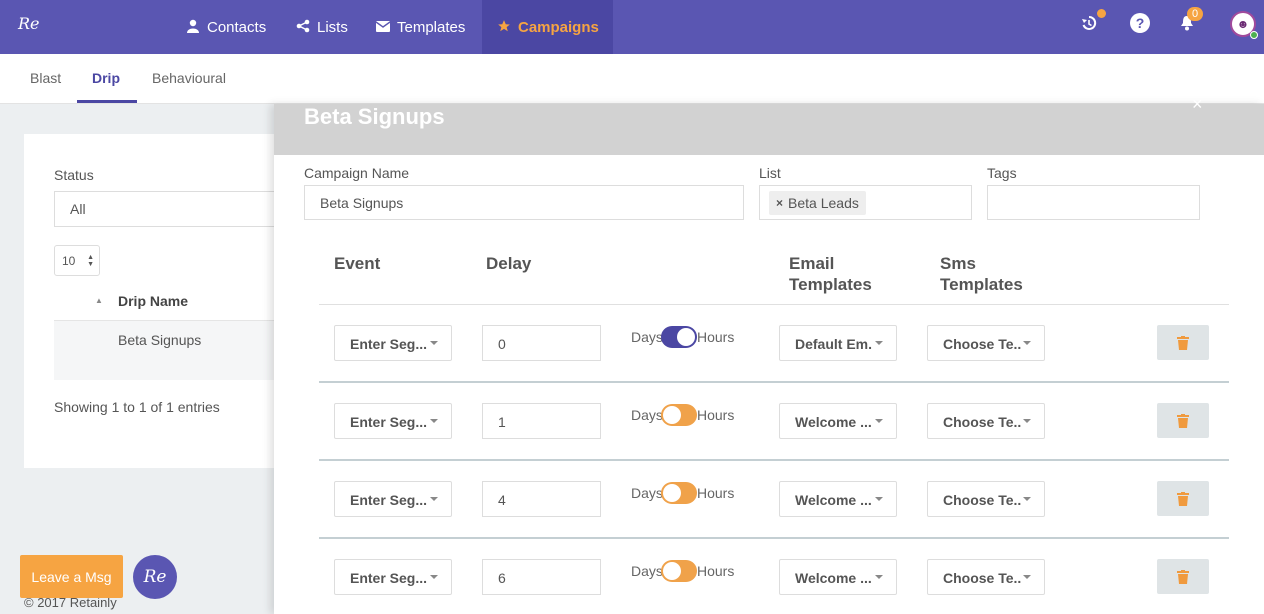 The image size is (1264, 614). I want to click on tags-input, so click(1093, 202).